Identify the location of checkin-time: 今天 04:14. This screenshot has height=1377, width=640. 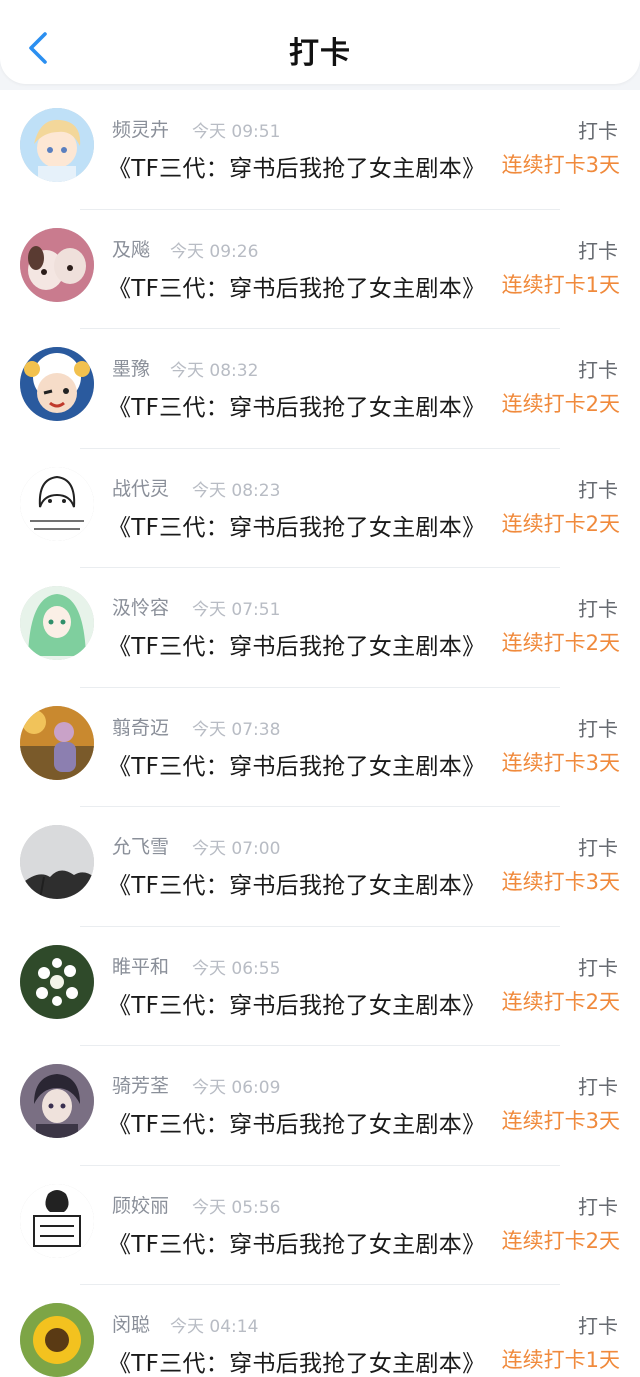
(214, 1327).